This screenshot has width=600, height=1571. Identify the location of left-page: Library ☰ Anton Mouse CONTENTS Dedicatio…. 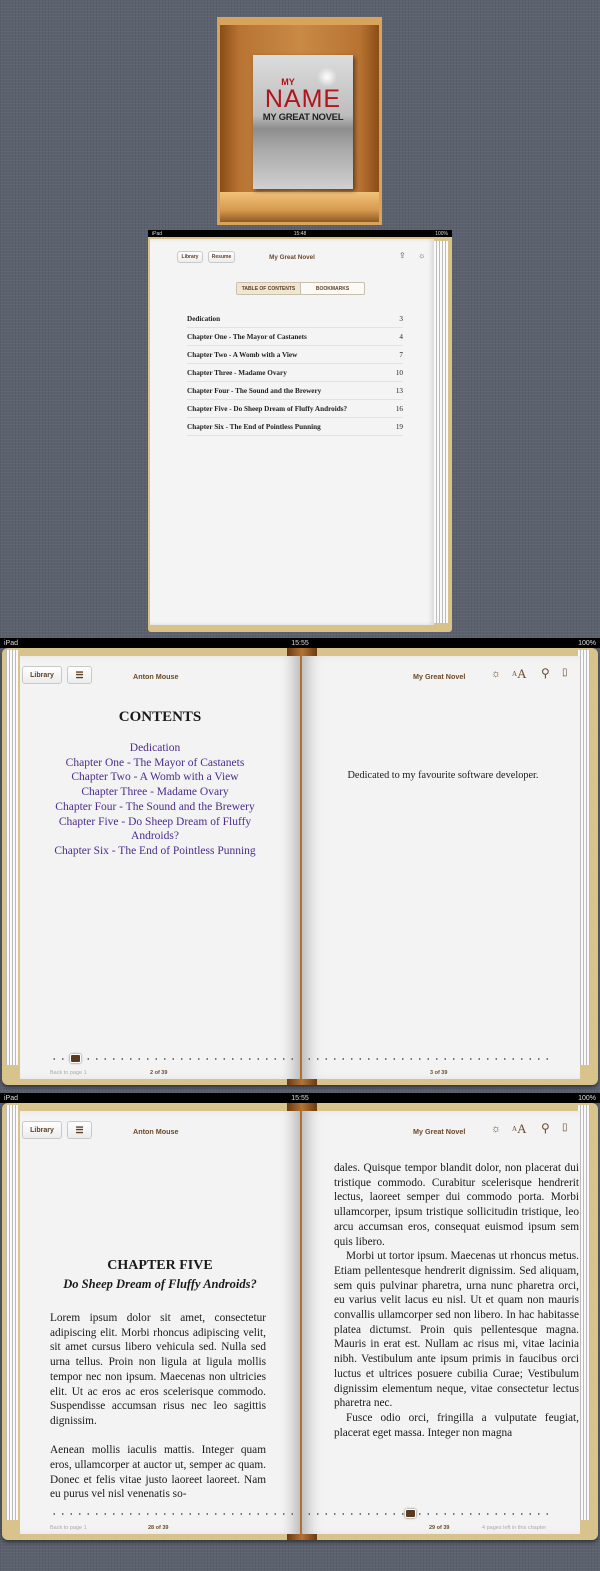
(160, 867).